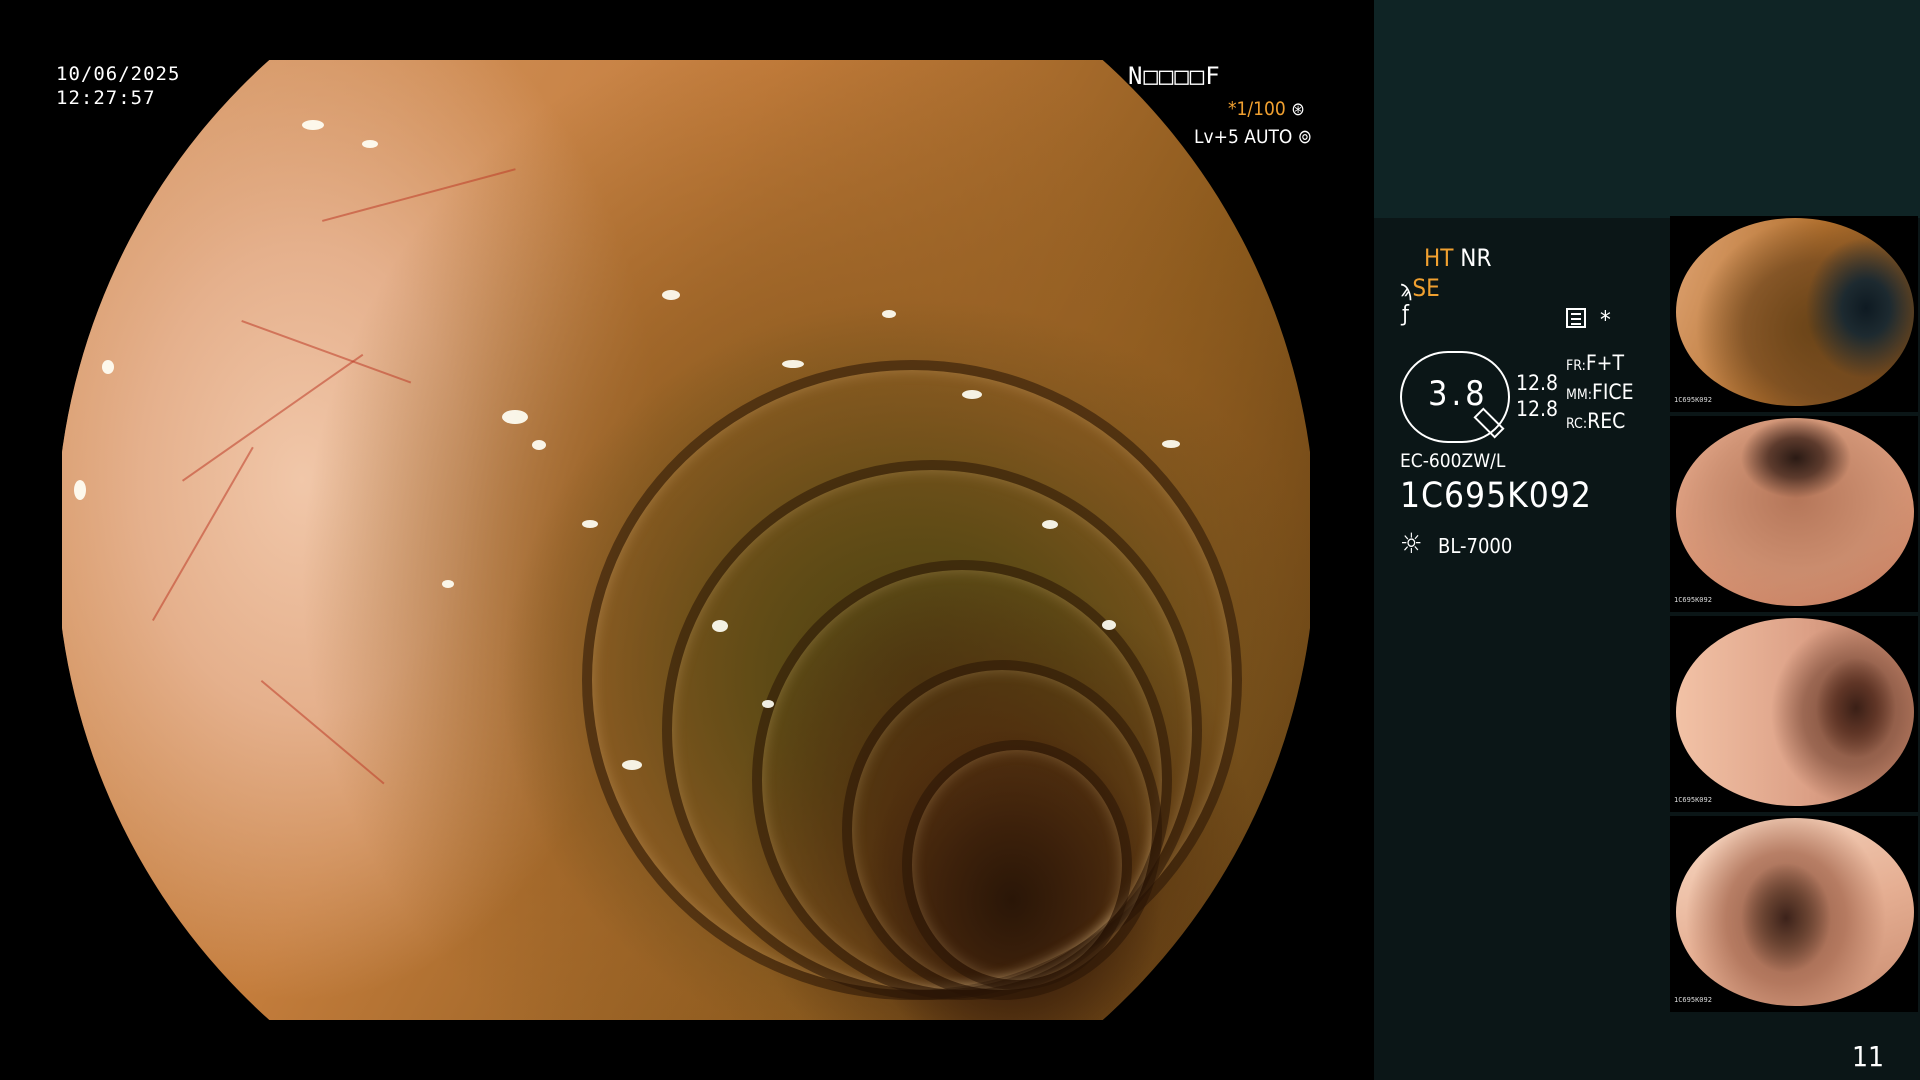 This screenshot has height=1080, width=1920. I want to click on shutter-speed-row: *1/100 ⊛, so click(1266, 109).